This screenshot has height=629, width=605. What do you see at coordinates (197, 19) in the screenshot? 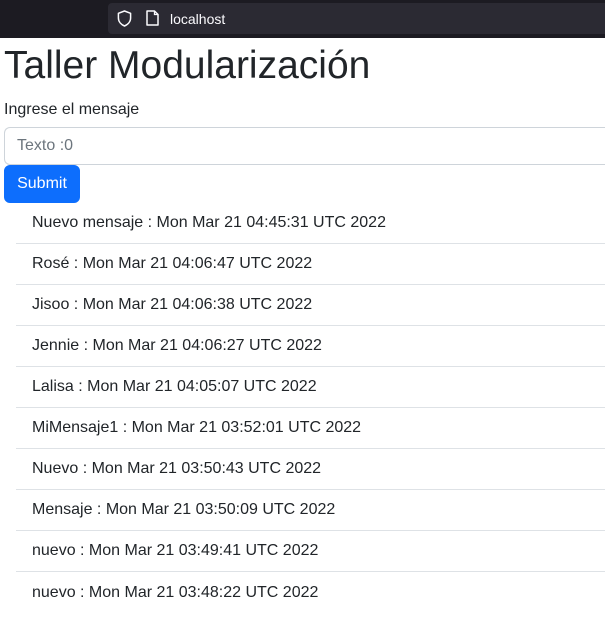
I see `url-text: localhost` at bounding box center [197, 19].